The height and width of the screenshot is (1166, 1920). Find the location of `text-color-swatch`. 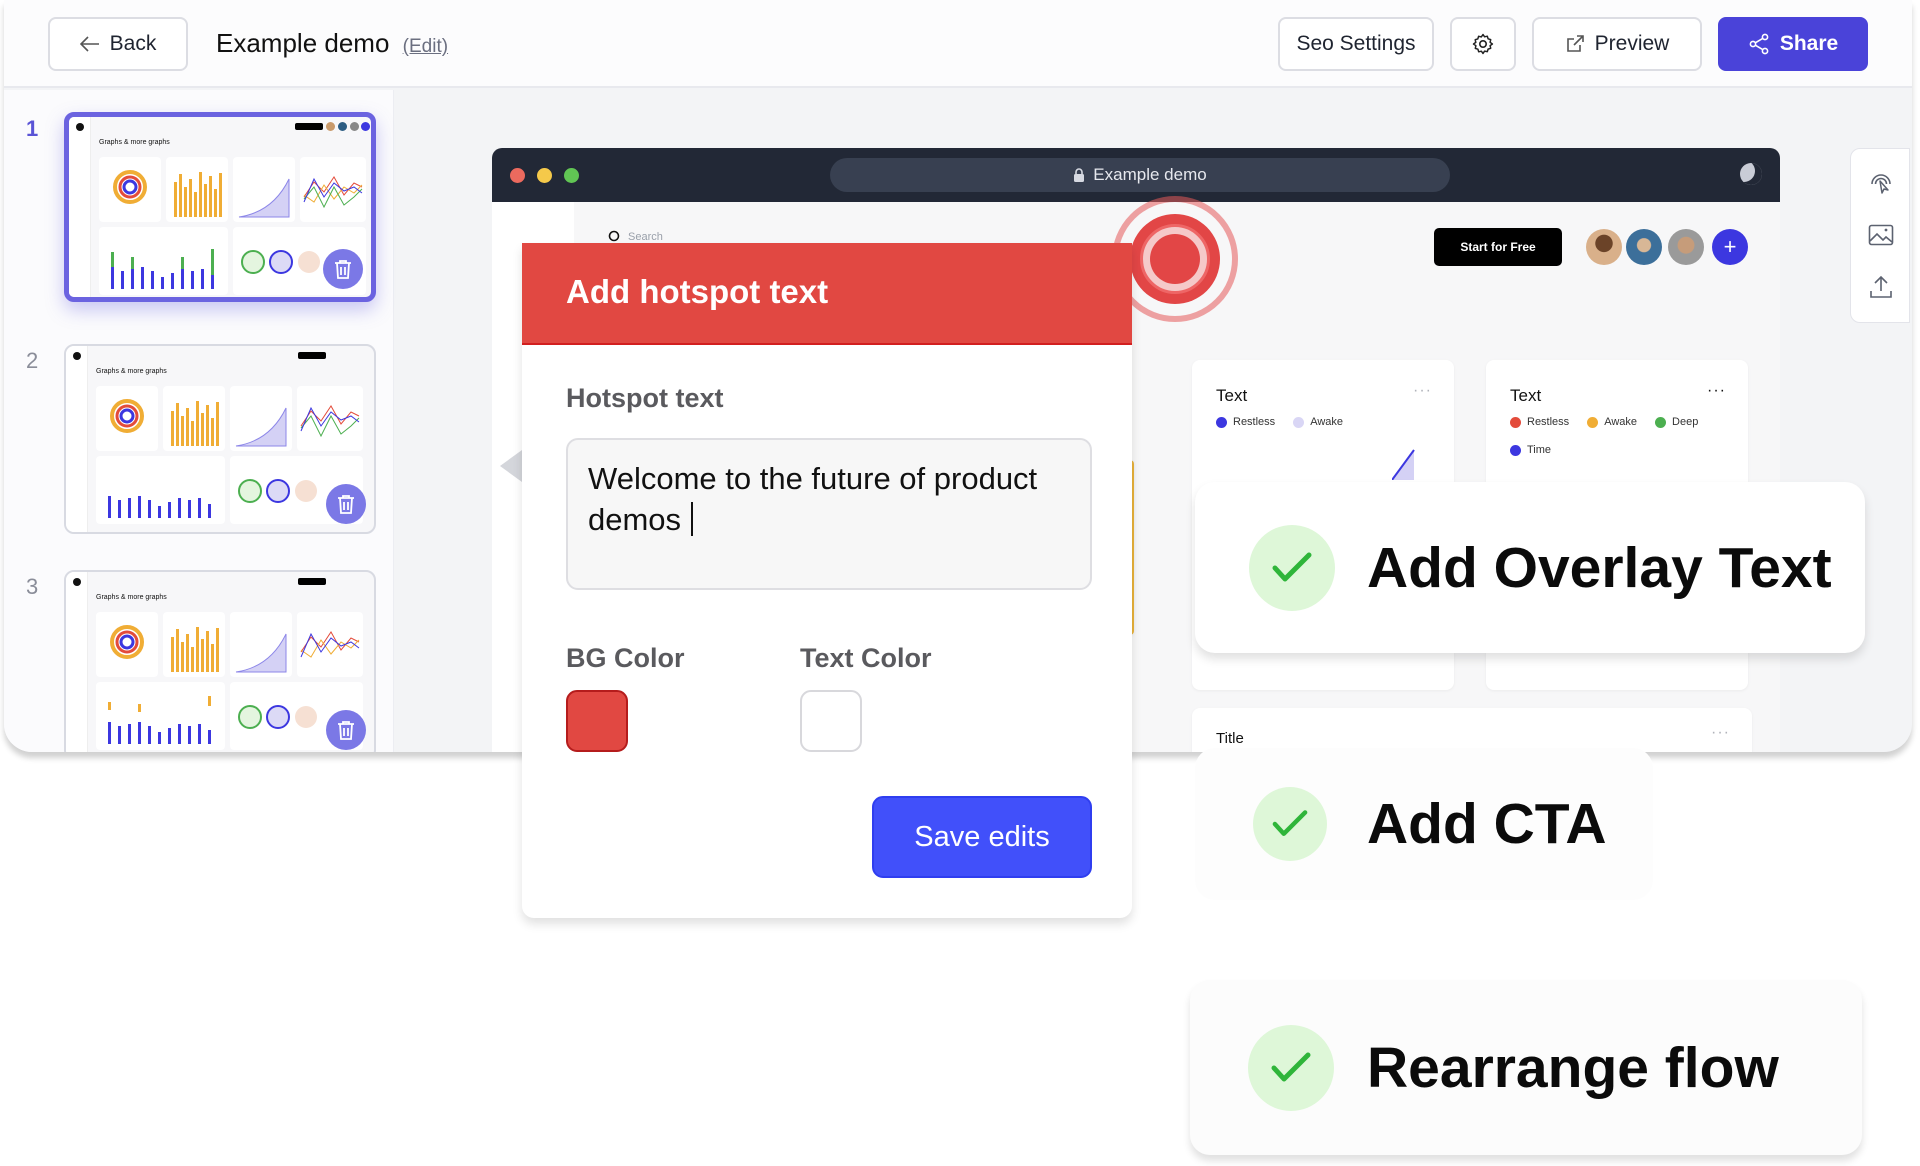

text-color-swatch is located at coordinates (831, 721).